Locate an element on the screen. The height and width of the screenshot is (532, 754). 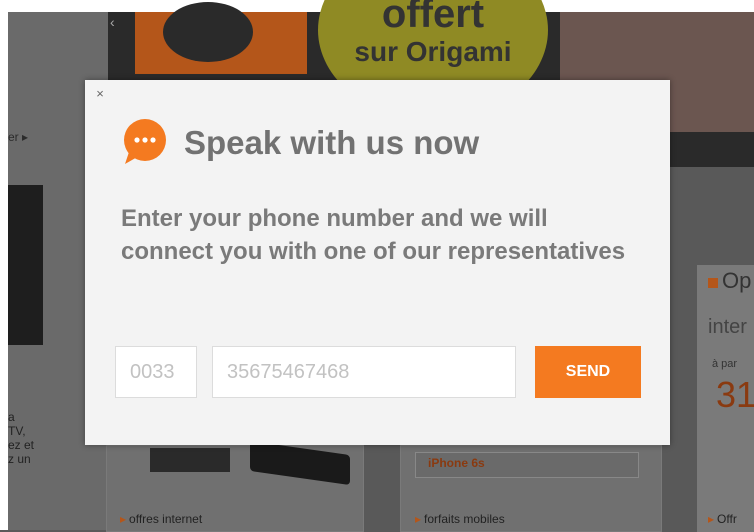
left-strip is located at coordinates (4, 271).